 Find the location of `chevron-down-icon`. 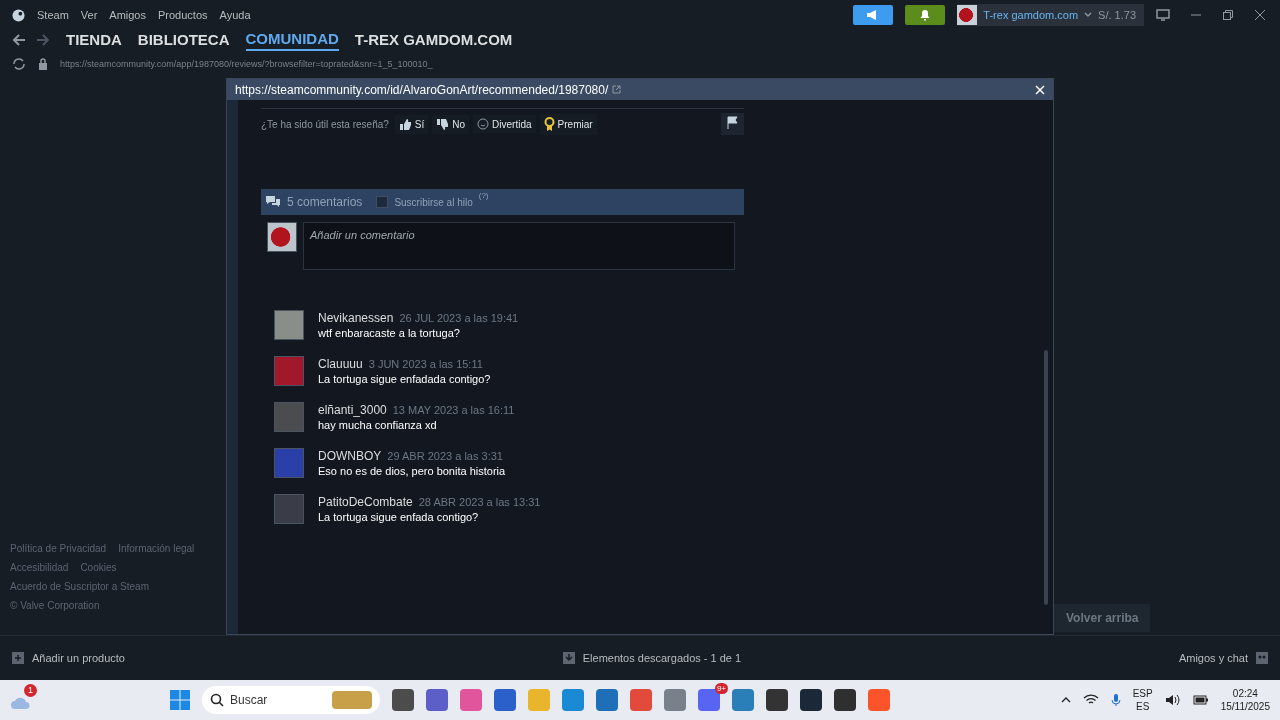

chevron-down-icon is located at coordinates (1088, 15).